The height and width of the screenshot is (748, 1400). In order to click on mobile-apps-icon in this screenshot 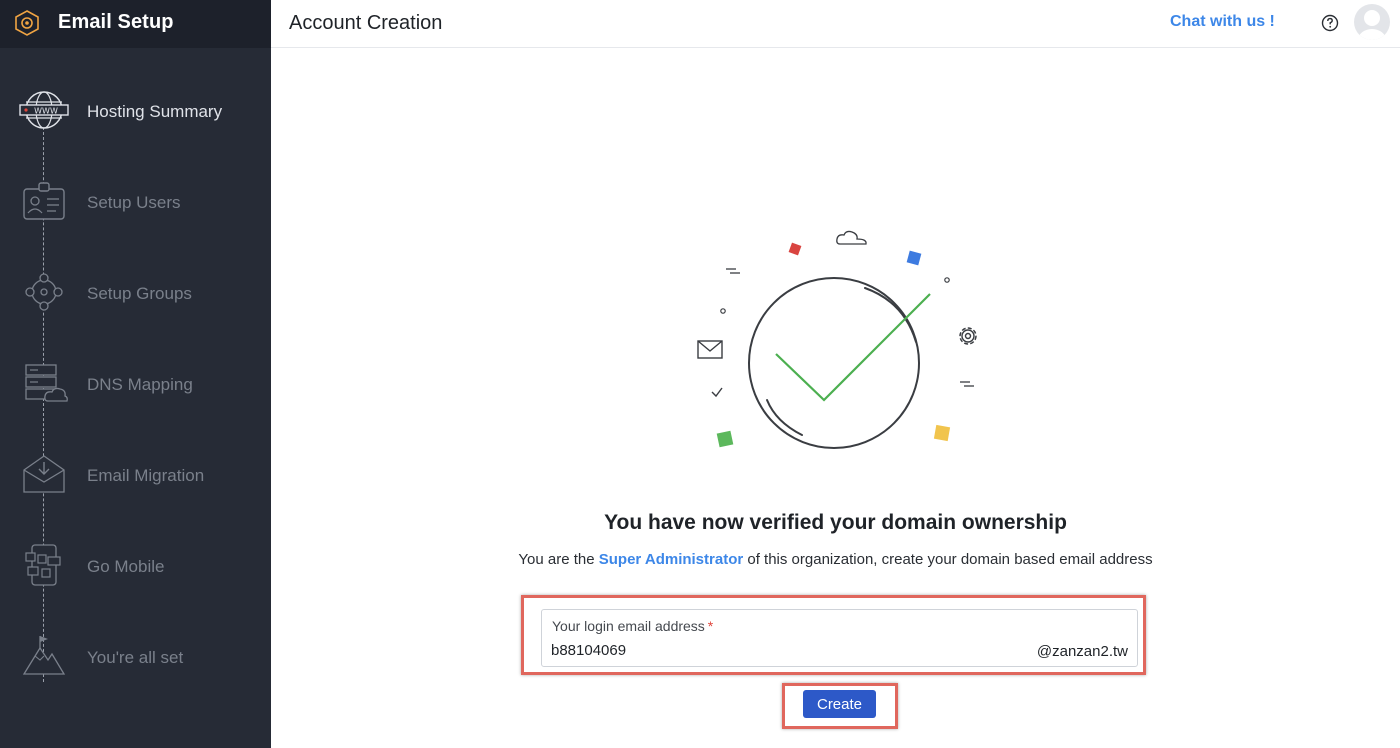, I will do `click(43, 565)`.